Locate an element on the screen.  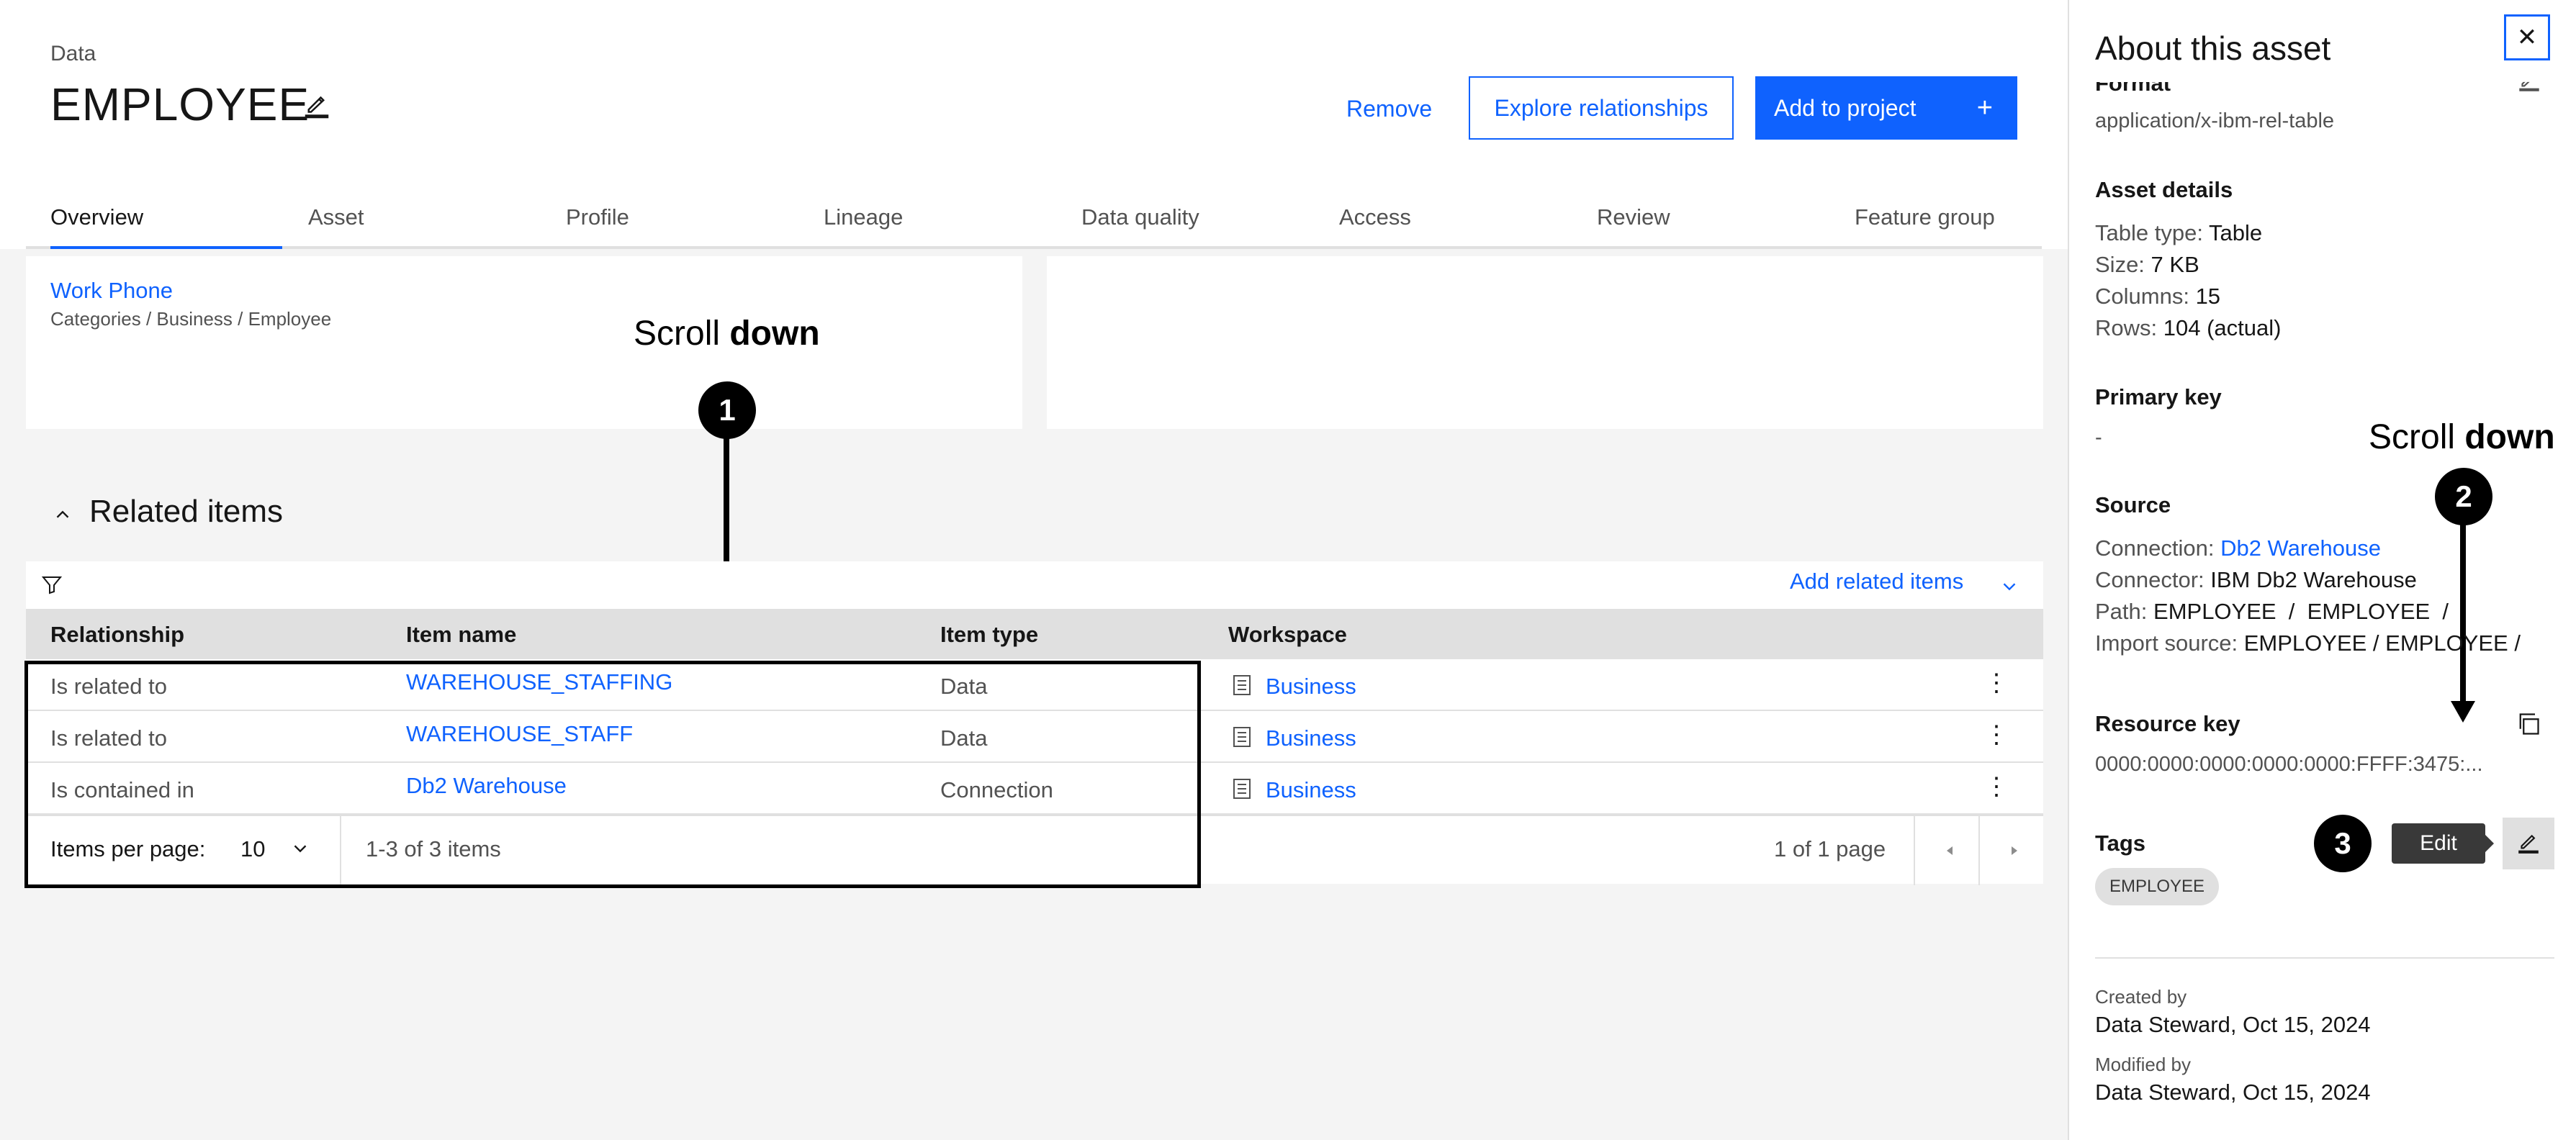
collapse-chevron-icon is located at coordinates (62, 516).